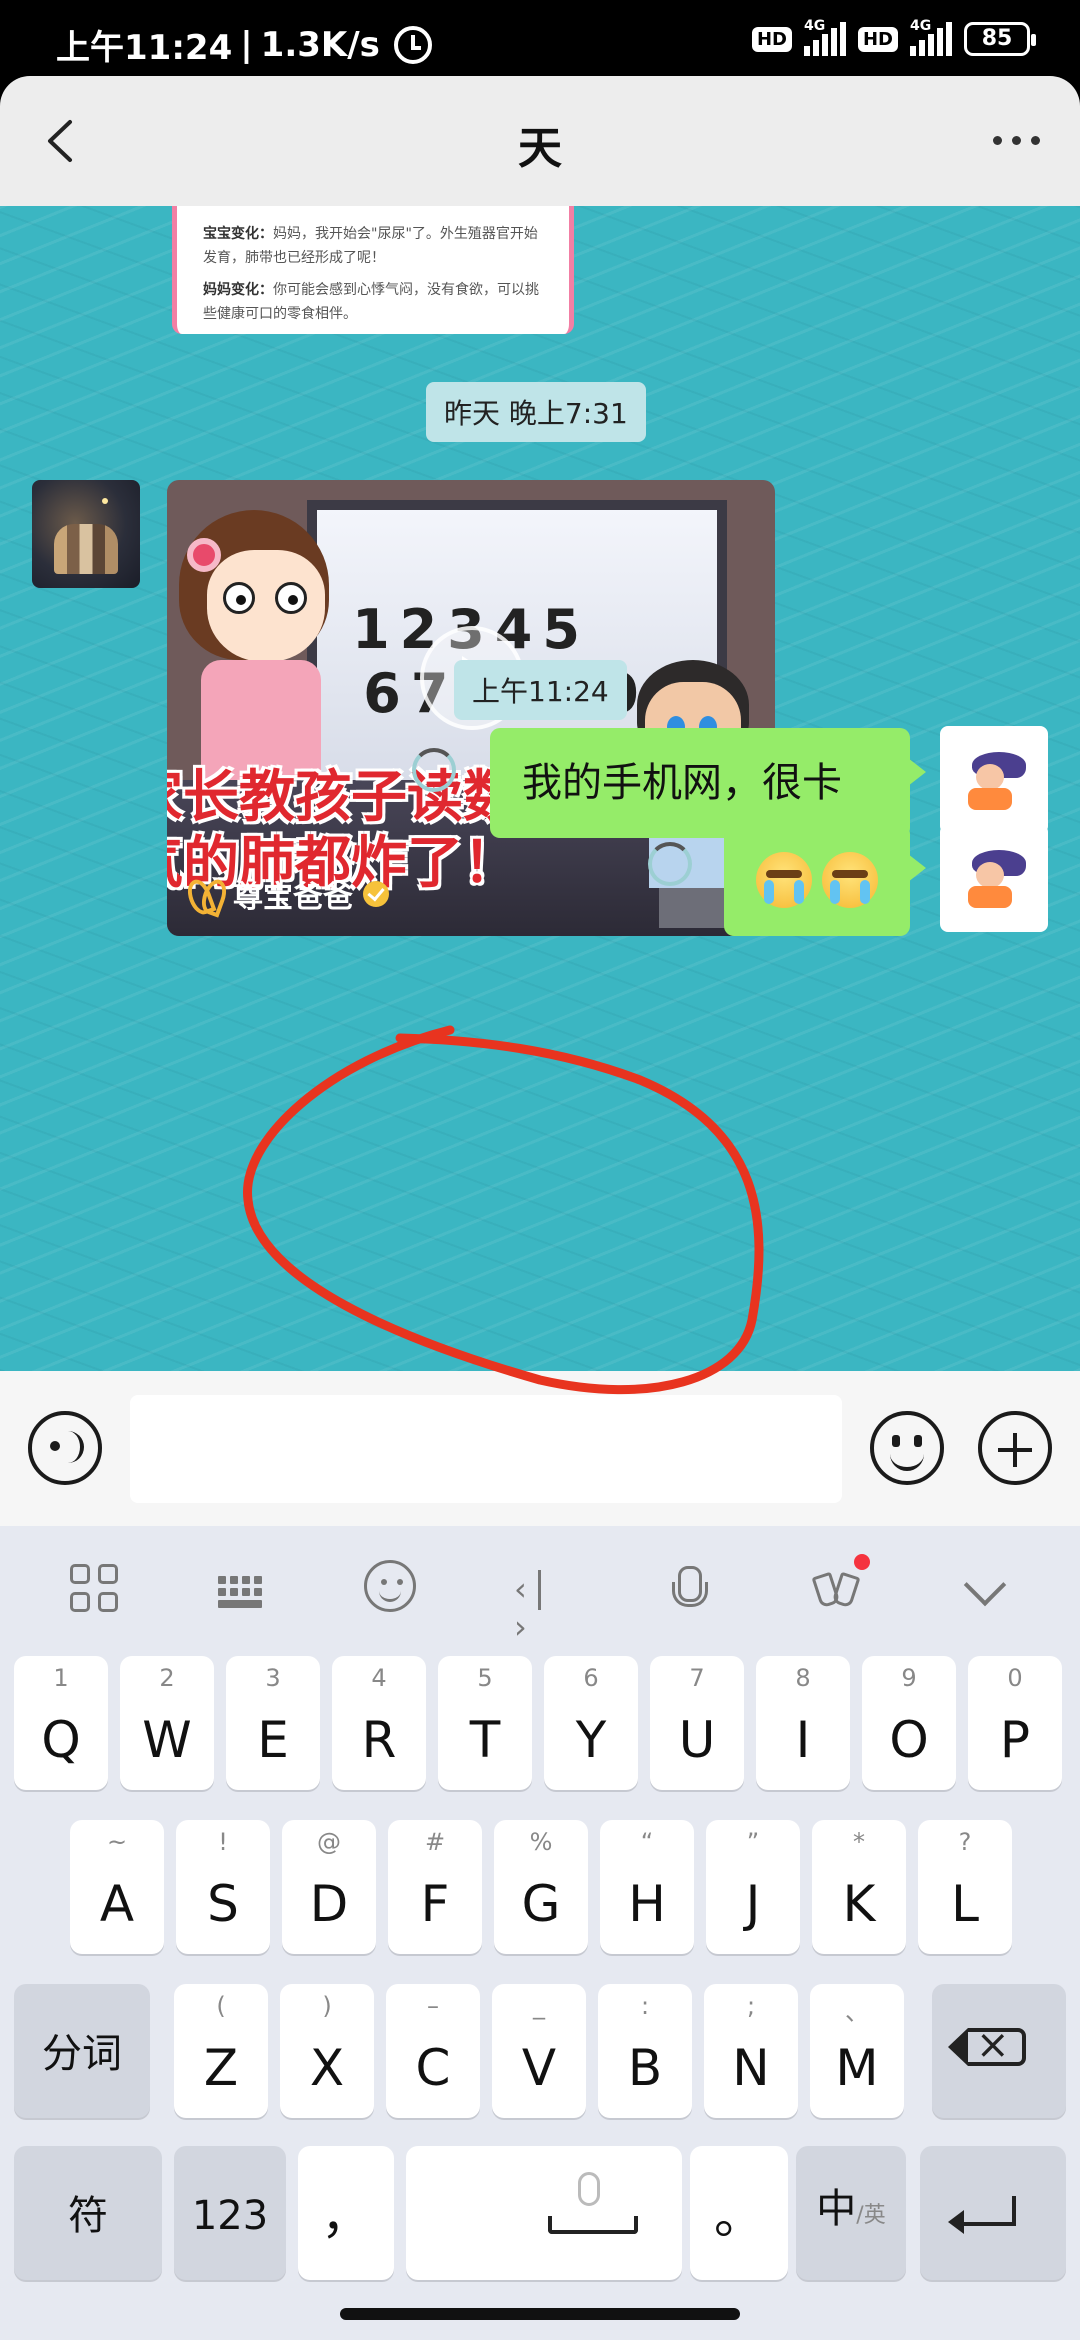  I want to click on chat-header: 天, so click(540, 141).